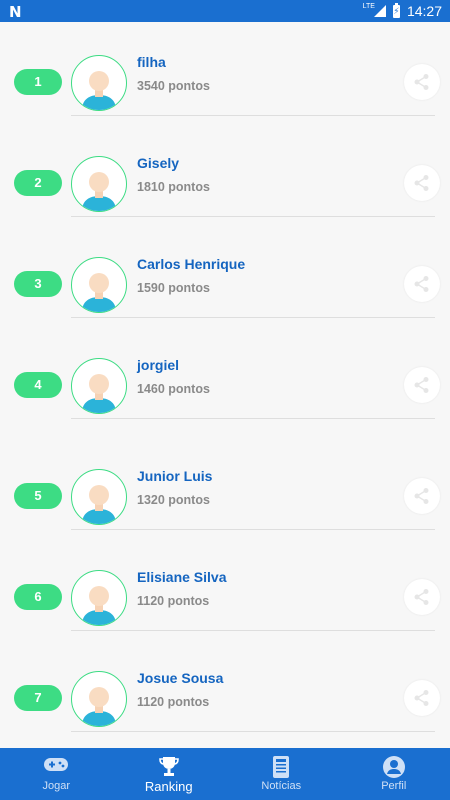 The width and height of the screenshot is (450, 800). Describe the element at coordinates (180, 678) in the screenshot. I see `player-name: Josue Sousa` at that location.